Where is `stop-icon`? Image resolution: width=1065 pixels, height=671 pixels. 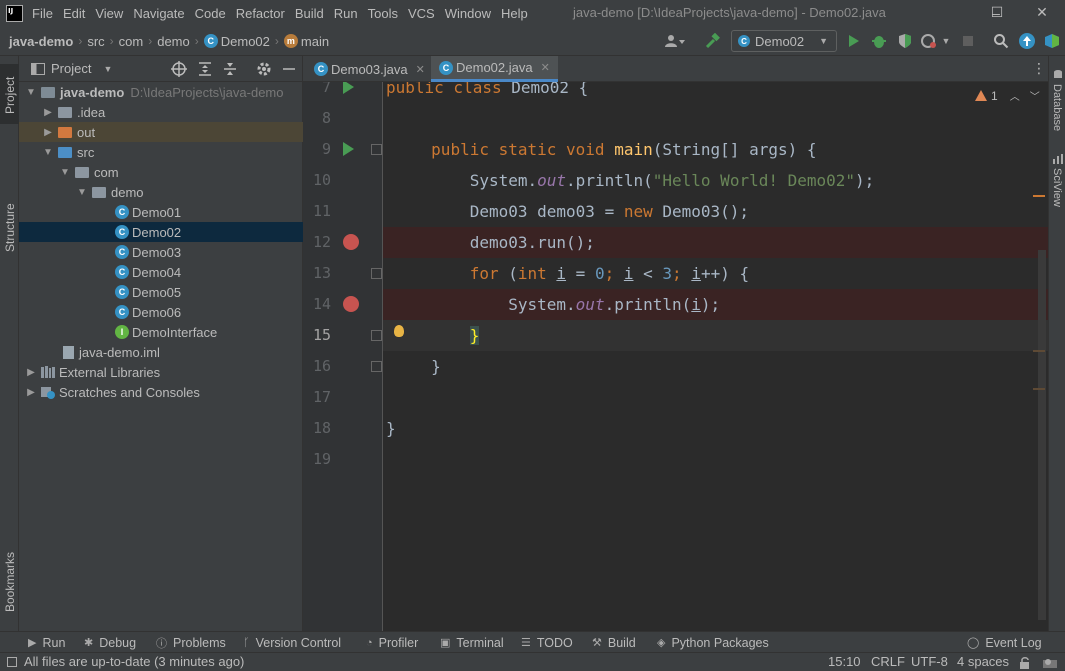 stop-icon is located at coordinates (968, 41).